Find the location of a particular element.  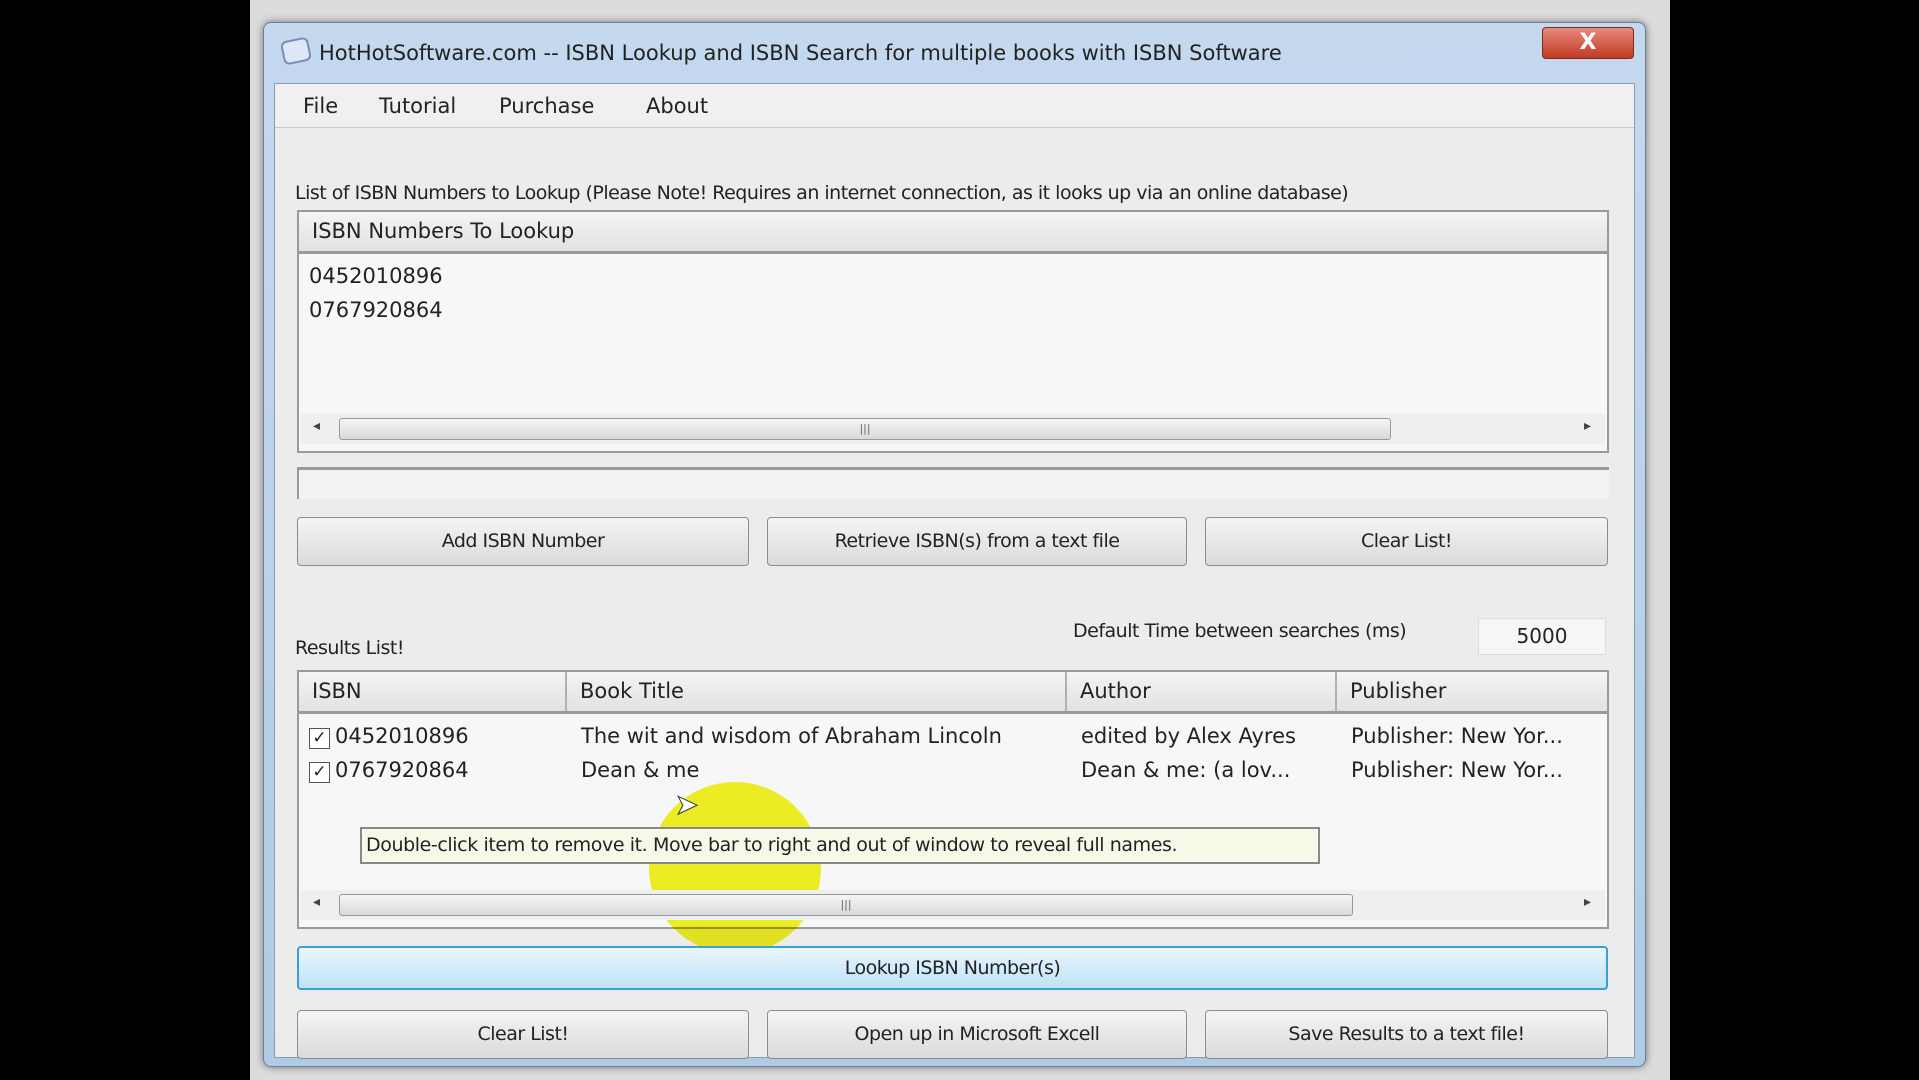

column-header-isbn: ISBN is located at coordinates (433, 691).